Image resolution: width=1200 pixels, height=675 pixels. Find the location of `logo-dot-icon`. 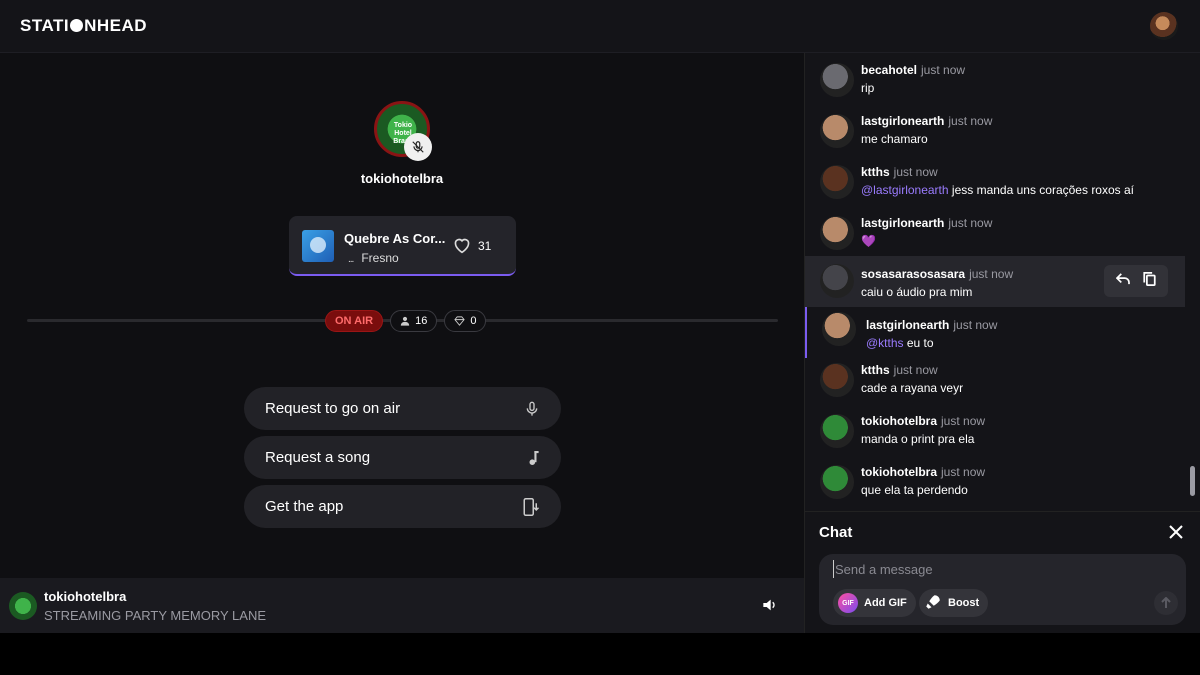

logo-dot-icon is located at coordinates (77, 25).